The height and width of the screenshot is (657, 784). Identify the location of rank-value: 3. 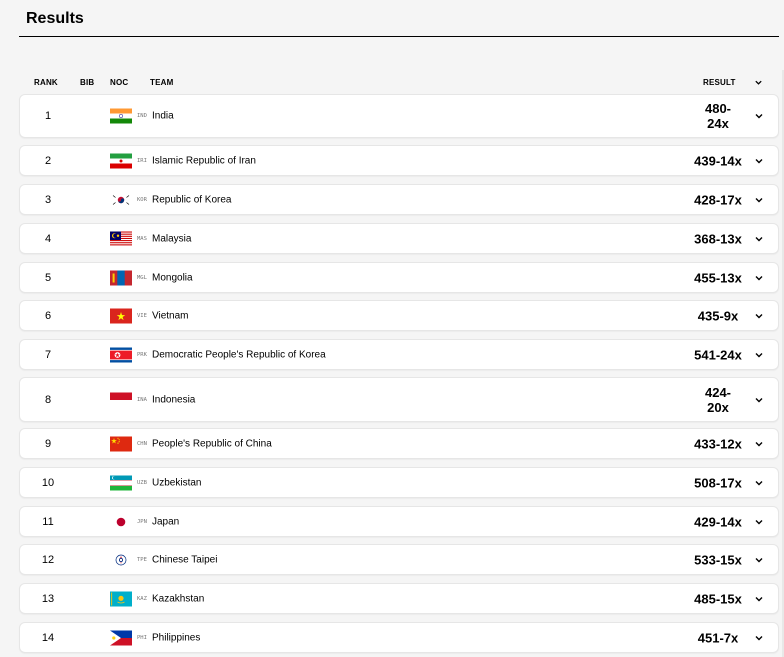
(48, 199).